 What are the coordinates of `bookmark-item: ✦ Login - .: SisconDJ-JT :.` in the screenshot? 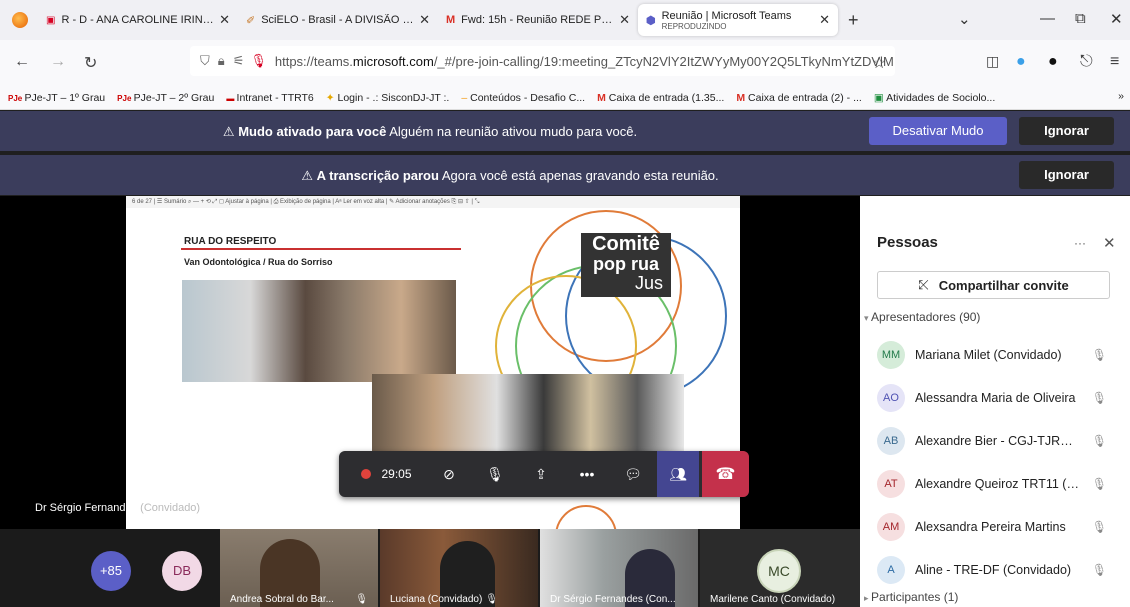 It's located at (388, 98).